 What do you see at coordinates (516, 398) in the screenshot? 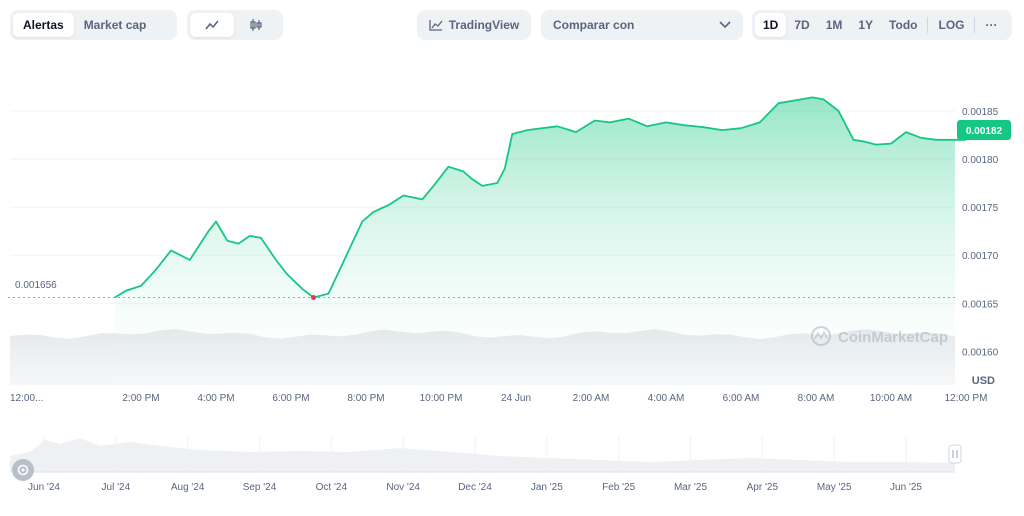
I see `x-tick-label: 24 Jun` at bounding box center [516, 398].